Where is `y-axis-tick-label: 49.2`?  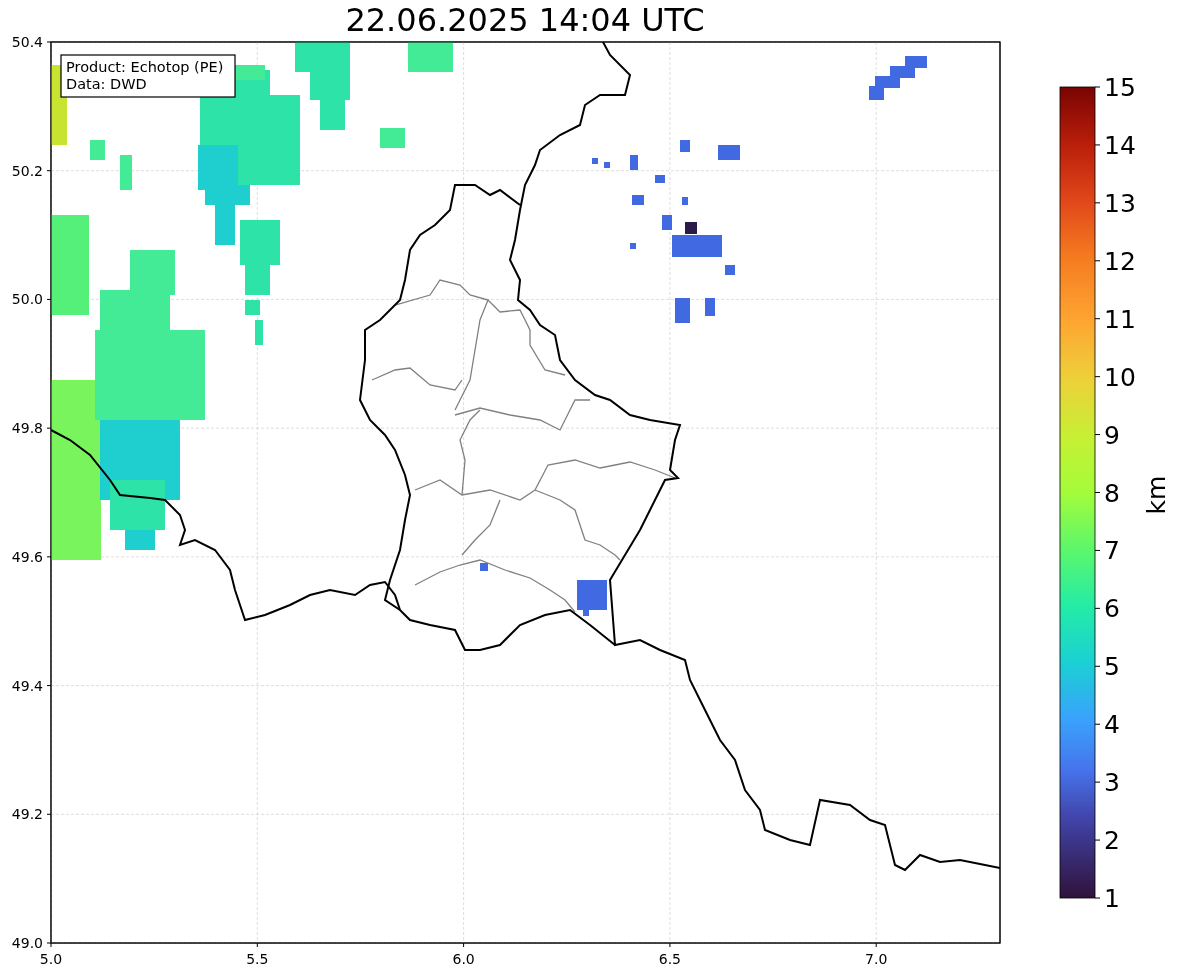
y-axis-tick-label: 49.2 is located at coordinates (27, 814).